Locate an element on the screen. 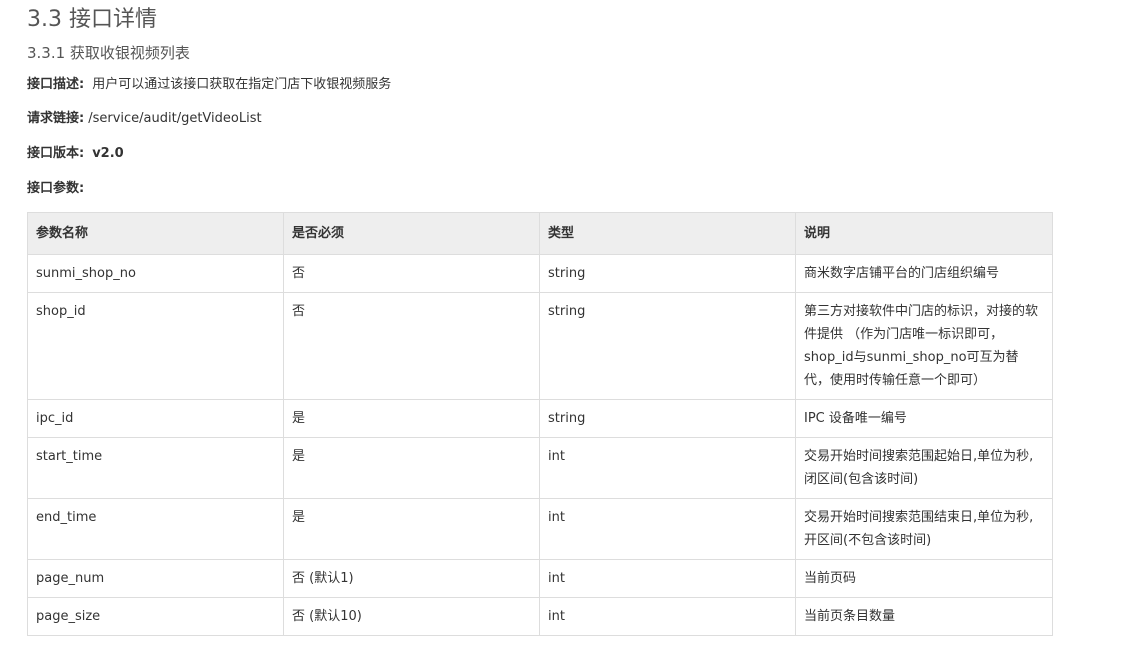 Image resolution: width=1145 pixels, height=649 pixels. api-description-label: 接口描述: is located at coordinates (56, 84).